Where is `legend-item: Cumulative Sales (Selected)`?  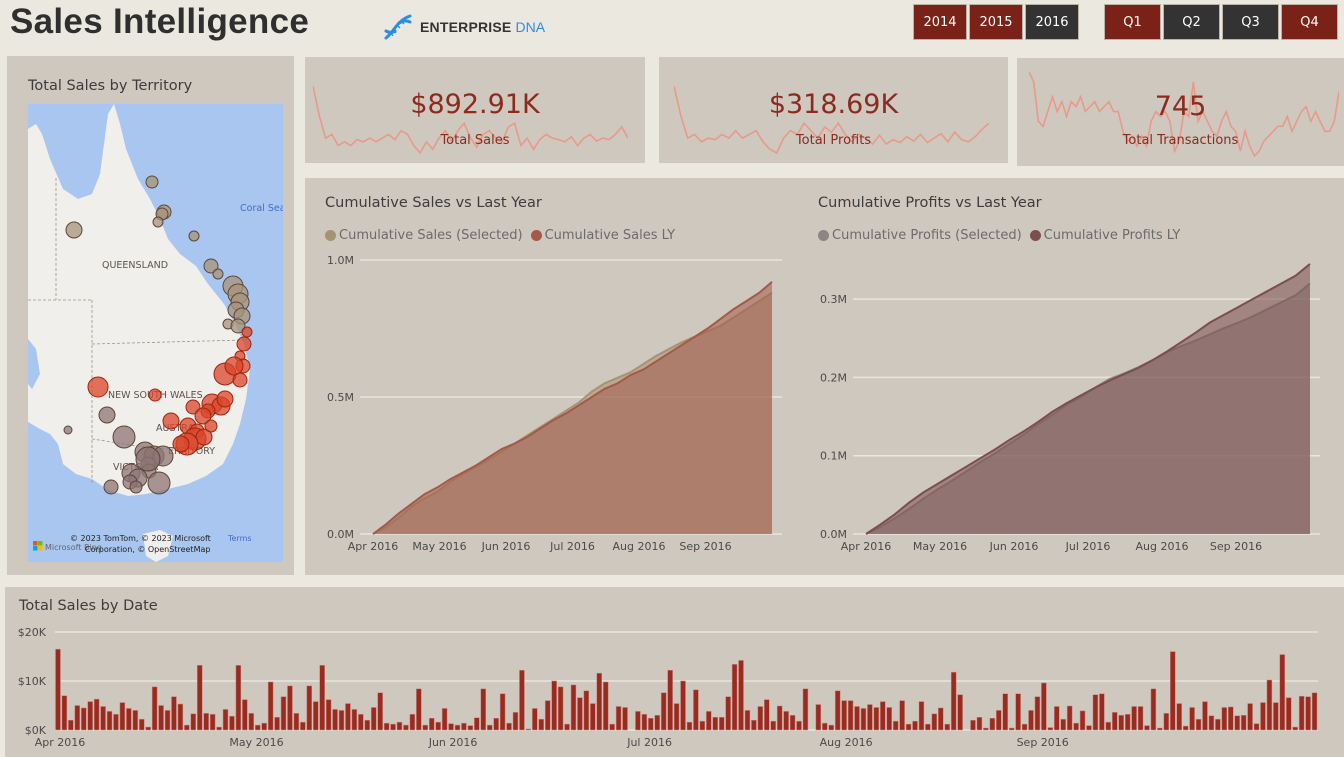
legend-item: Cumulative Sales (Selected) is located at coordinates (424, 235).